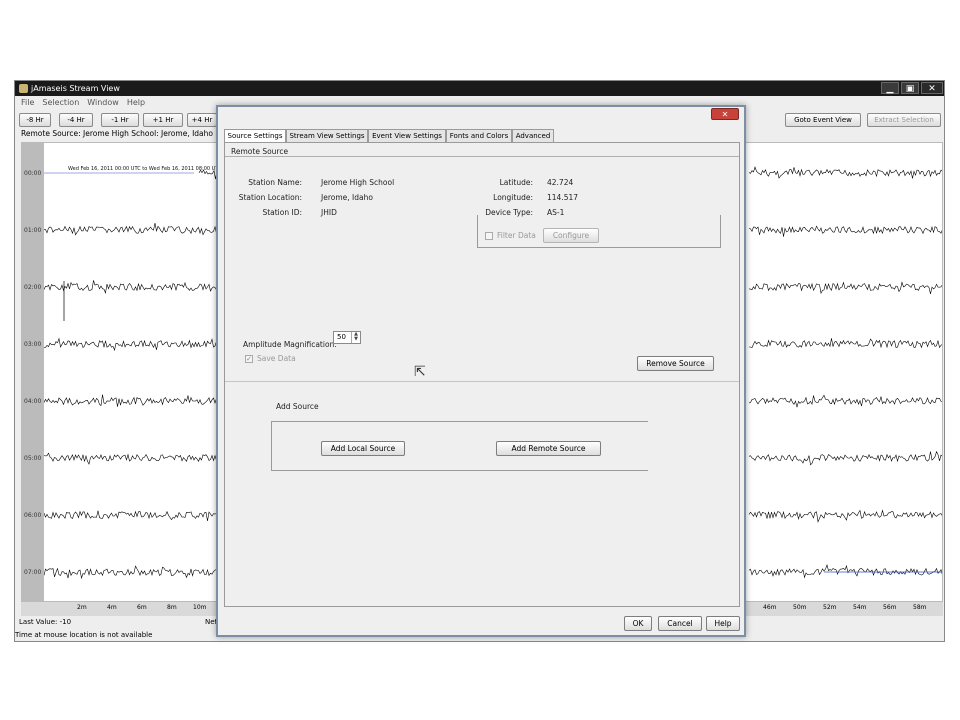 The width and height of the screenshot is (960, 720). I want to click on tab-source-settings: Source Settings, so click(255, 136).